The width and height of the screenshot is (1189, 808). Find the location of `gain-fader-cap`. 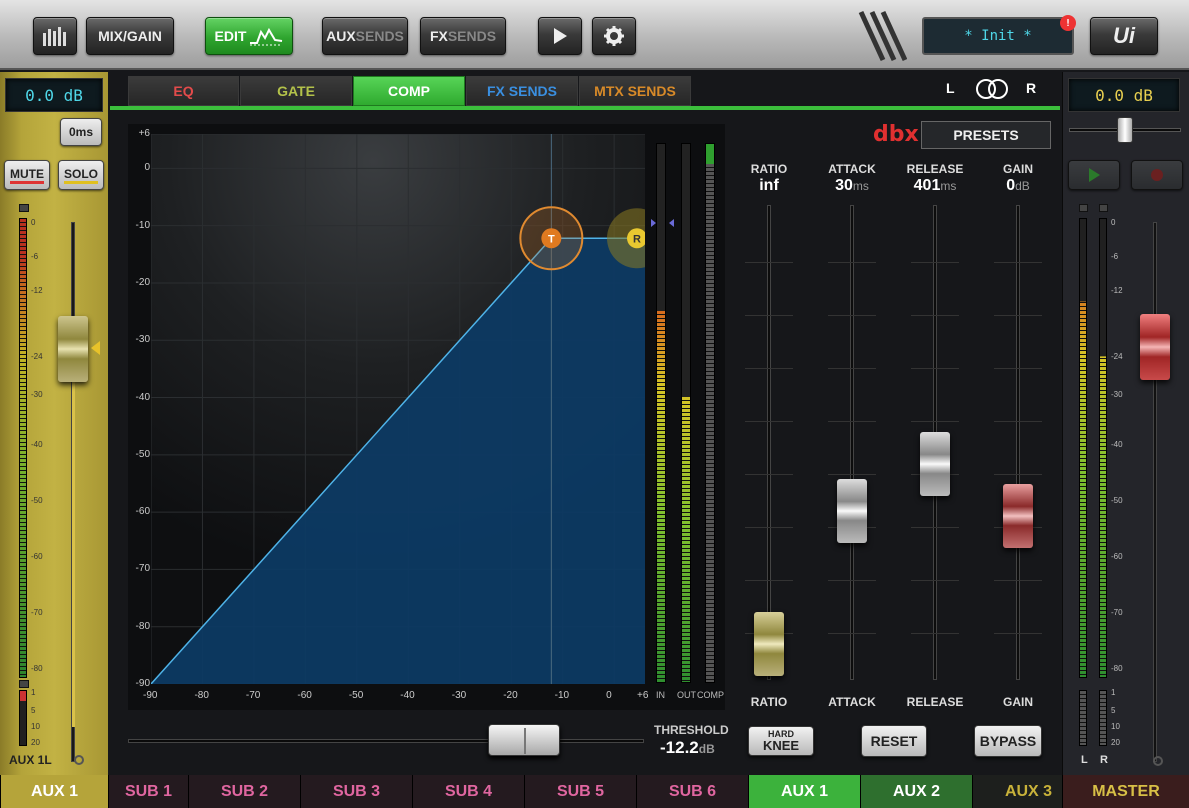

gain-fader-cap is located at coordinates (1018, 515).